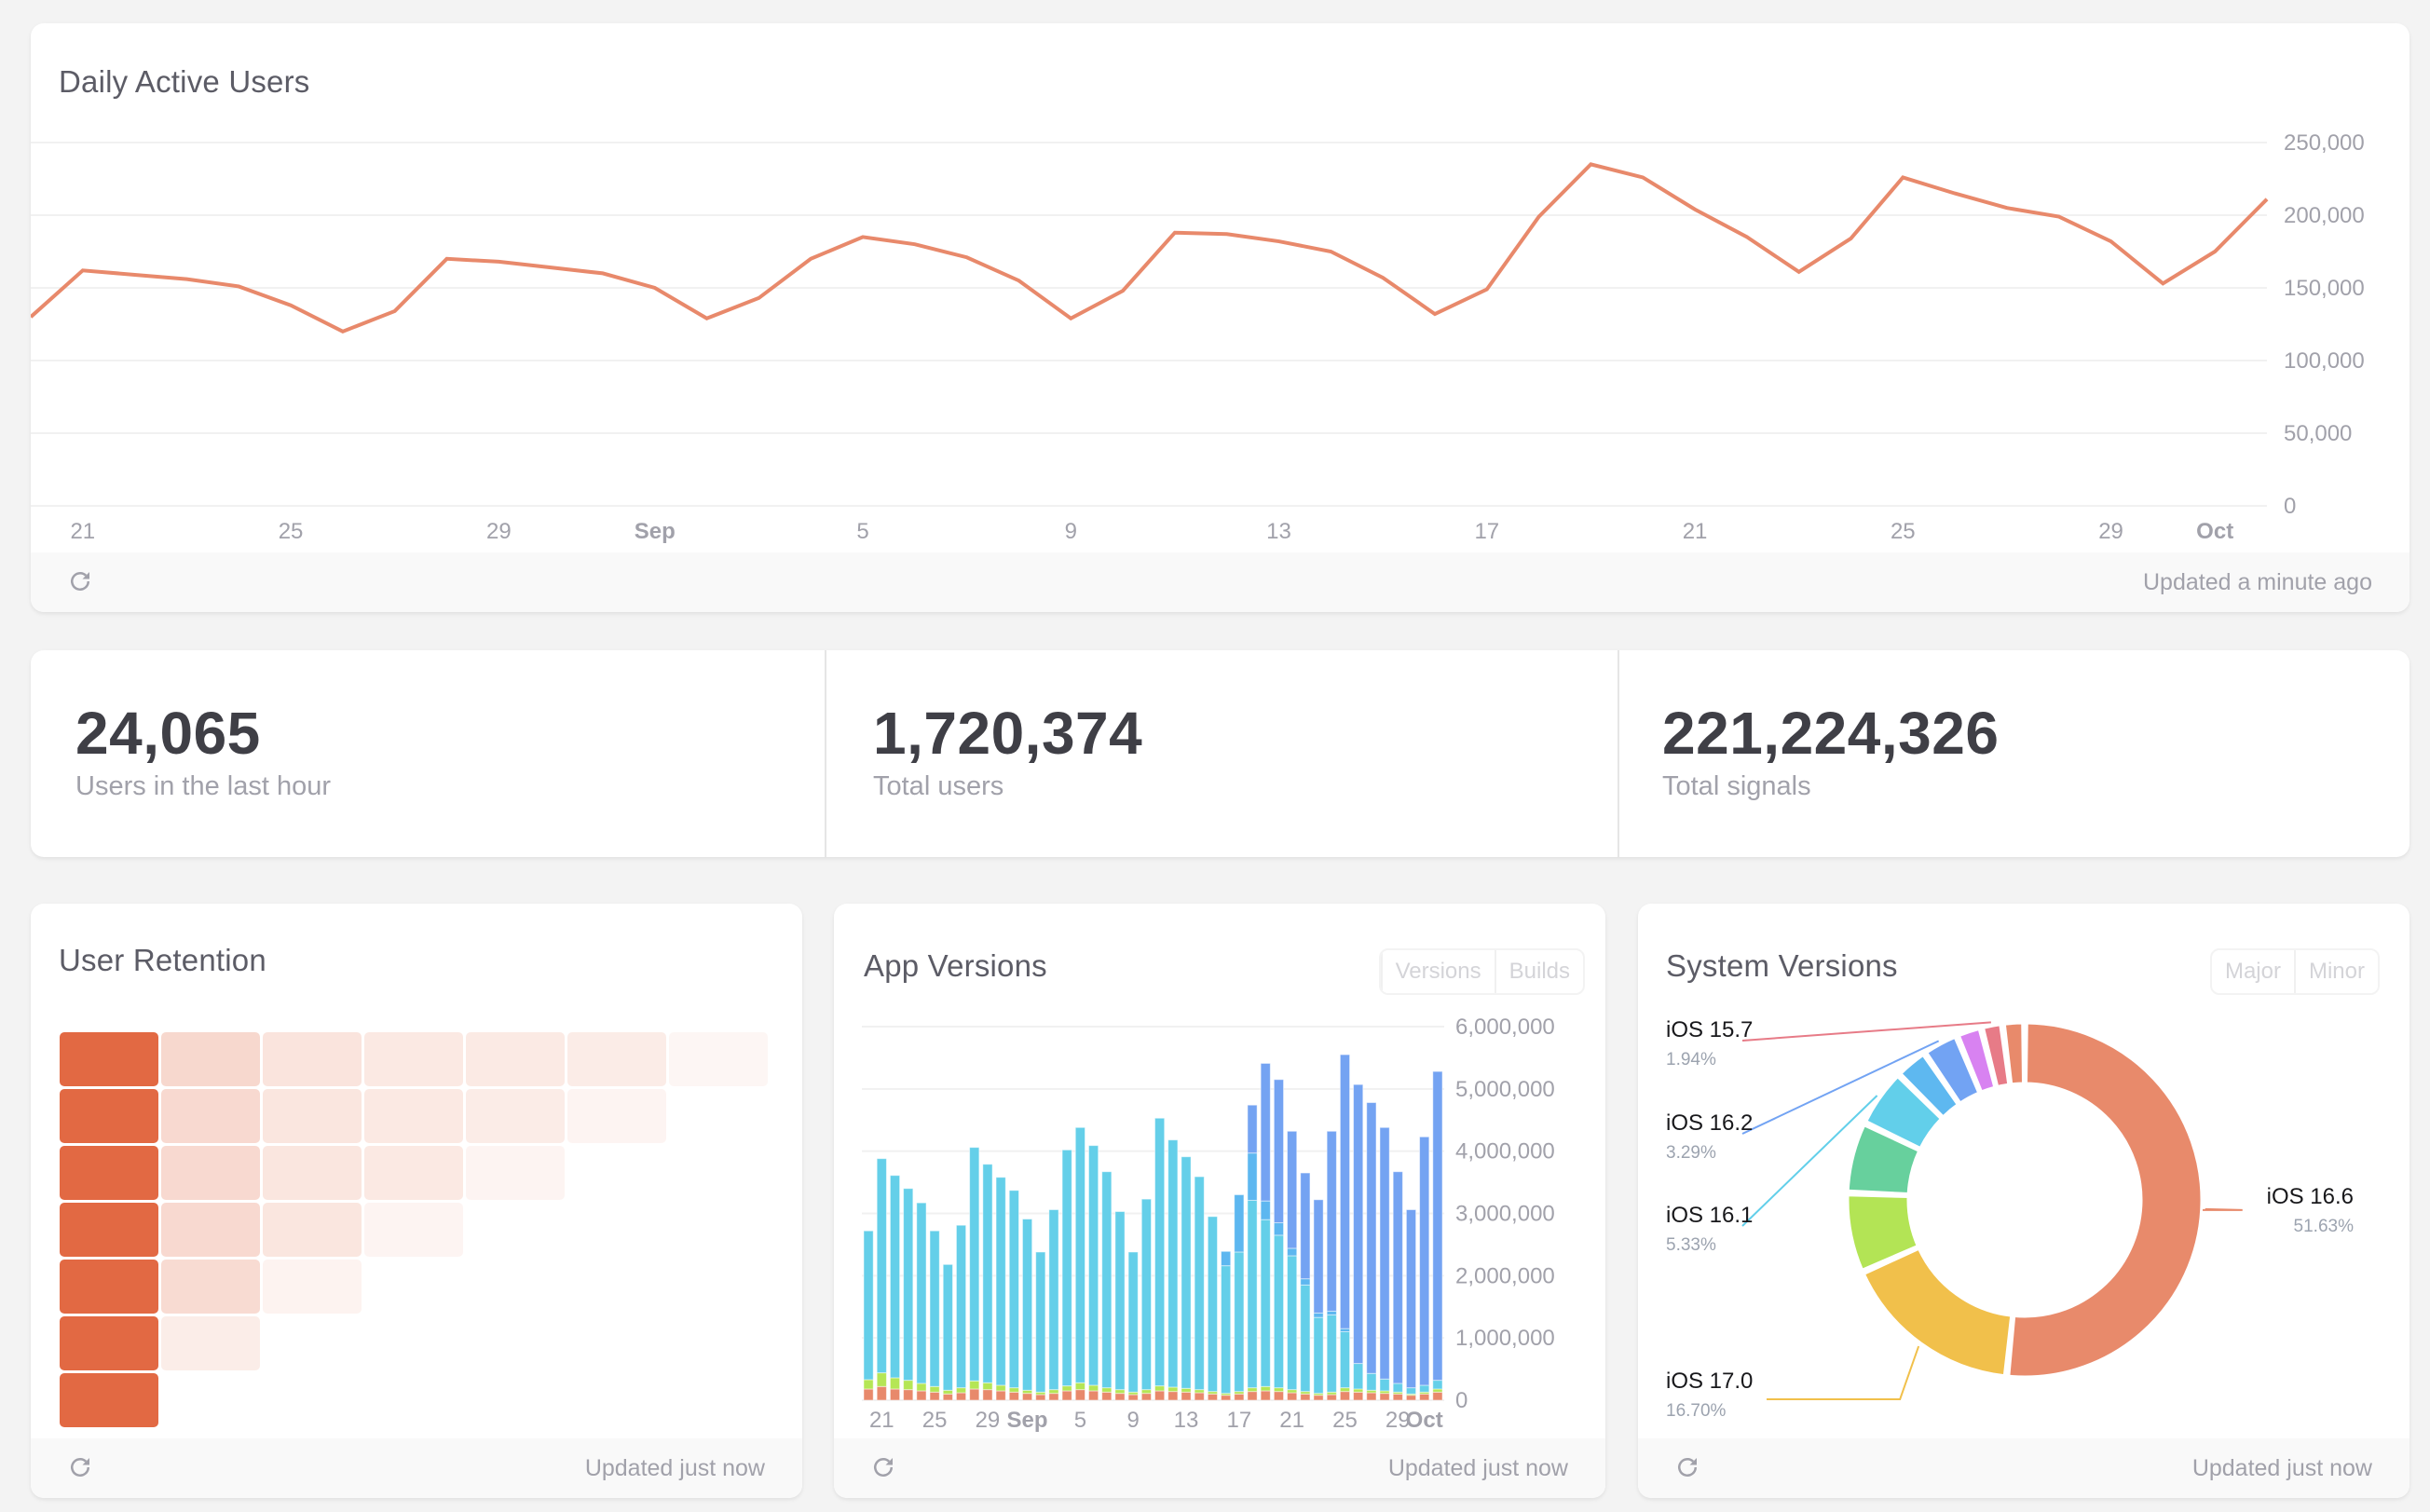  What do you see at coordinates (2324, 1226) in the screenshot?
I see `slice-percent: 51.63%` at bounding box center [2324, 1226].